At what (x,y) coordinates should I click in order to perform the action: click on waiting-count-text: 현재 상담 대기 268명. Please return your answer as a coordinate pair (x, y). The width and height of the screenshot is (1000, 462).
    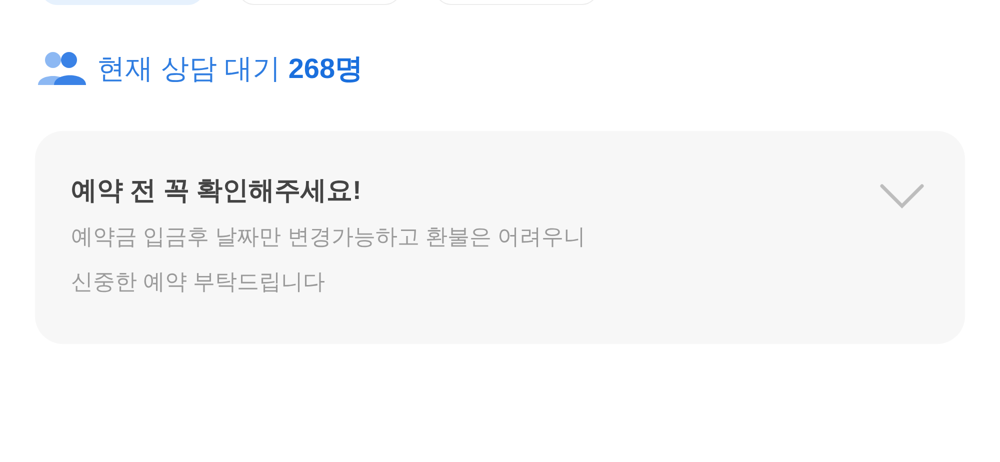
    Looking at the image, I should click on (230, 69).